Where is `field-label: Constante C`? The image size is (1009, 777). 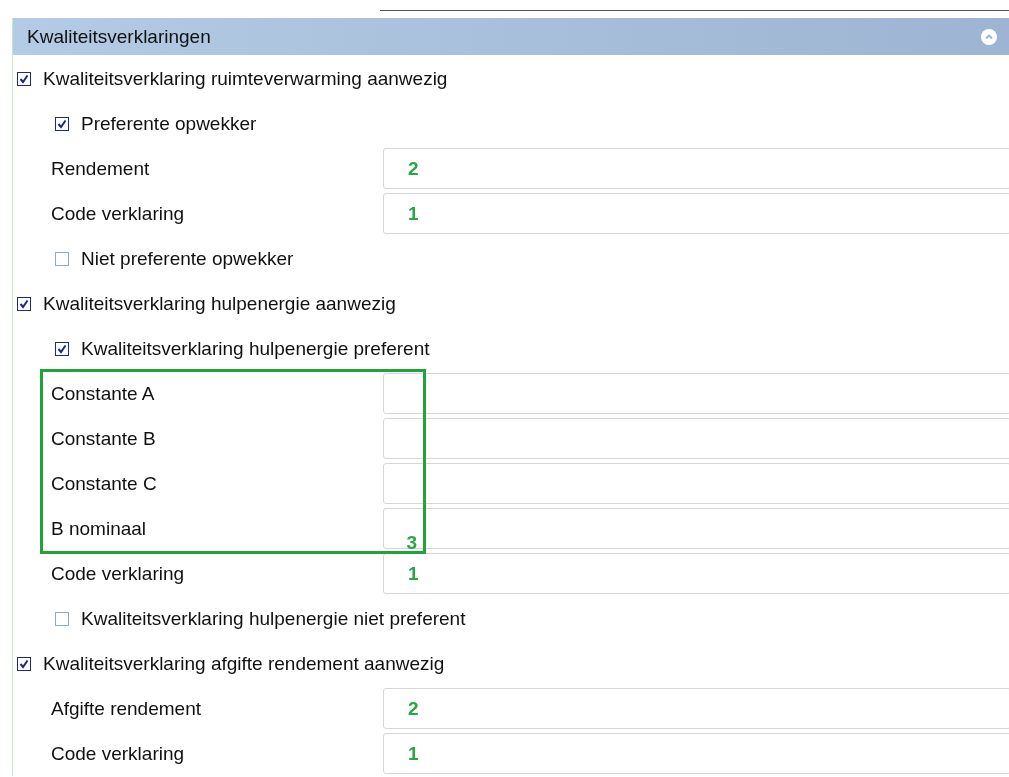 field-label: Constante C is located at coordinates (104, 483).